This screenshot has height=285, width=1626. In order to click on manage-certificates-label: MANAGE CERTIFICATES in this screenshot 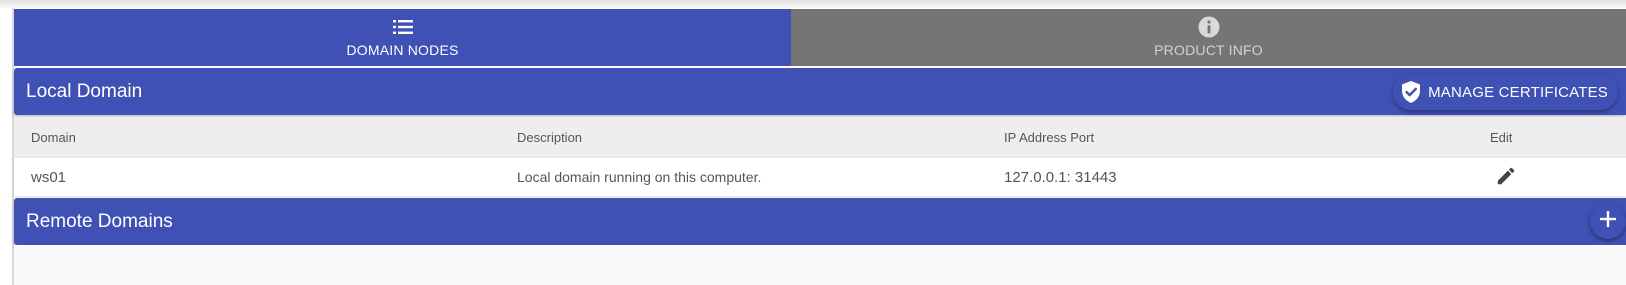, I will do `click(1518, 92)`.